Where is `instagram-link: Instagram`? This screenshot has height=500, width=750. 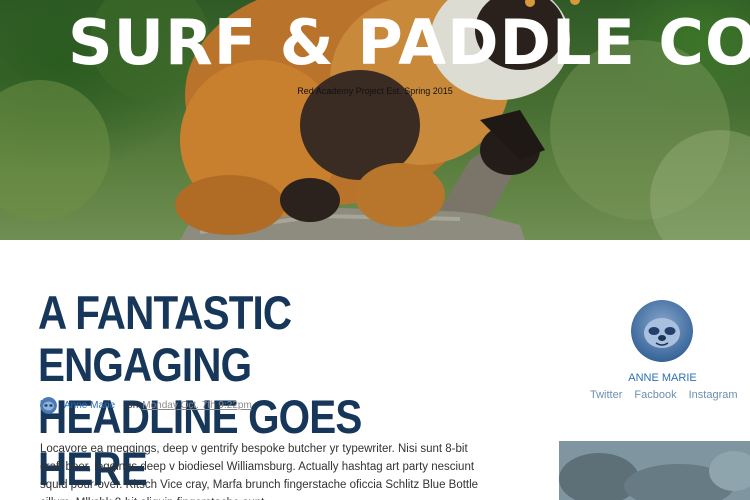 instagram-link: Instagram is located at coordinates (713, 395).